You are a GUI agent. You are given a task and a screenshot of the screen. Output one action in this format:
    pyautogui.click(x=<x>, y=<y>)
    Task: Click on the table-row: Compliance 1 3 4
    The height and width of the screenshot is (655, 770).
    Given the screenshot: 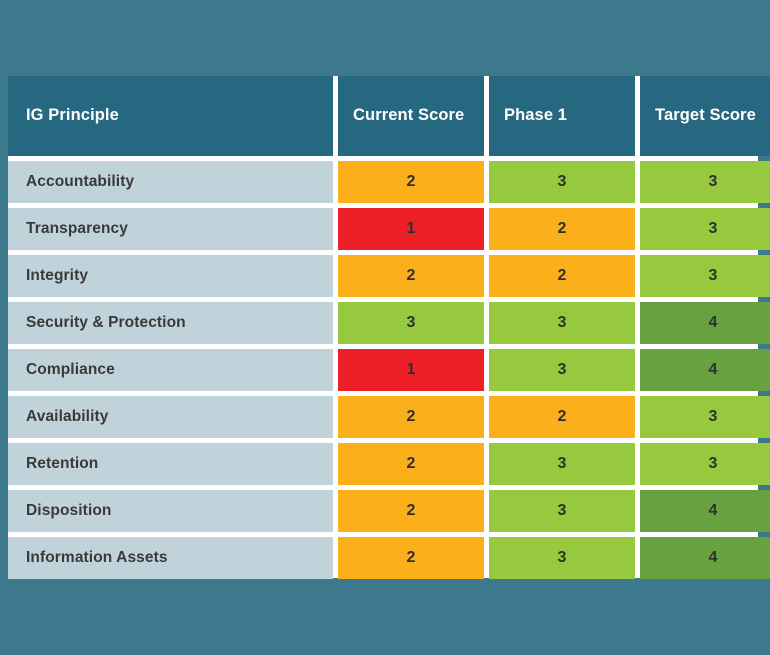 What is the action you would take?
    pyautogui.click(x=389, y=370)
    